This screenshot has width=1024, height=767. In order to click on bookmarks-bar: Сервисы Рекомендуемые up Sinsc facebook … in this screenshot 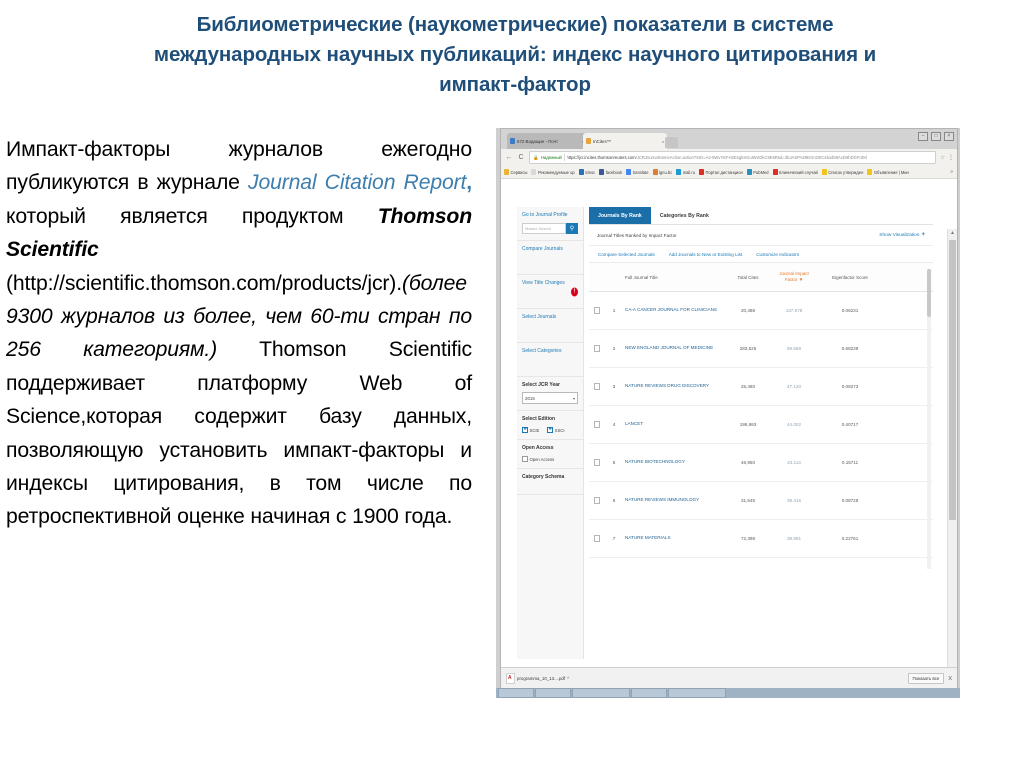, I will do `click(729, 172)`.